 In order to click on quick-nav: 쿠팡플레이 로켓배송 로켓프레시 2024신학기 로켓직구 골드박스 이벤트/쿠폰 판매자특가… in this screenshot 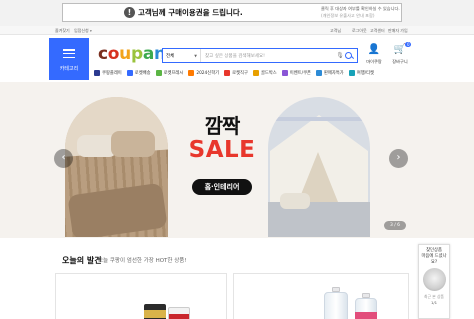, I will do `click(259, 73)`.